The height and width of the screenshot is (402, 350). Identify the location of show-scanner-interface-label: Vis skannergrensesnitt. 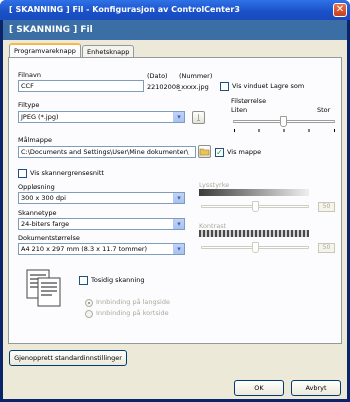
(67, 173).